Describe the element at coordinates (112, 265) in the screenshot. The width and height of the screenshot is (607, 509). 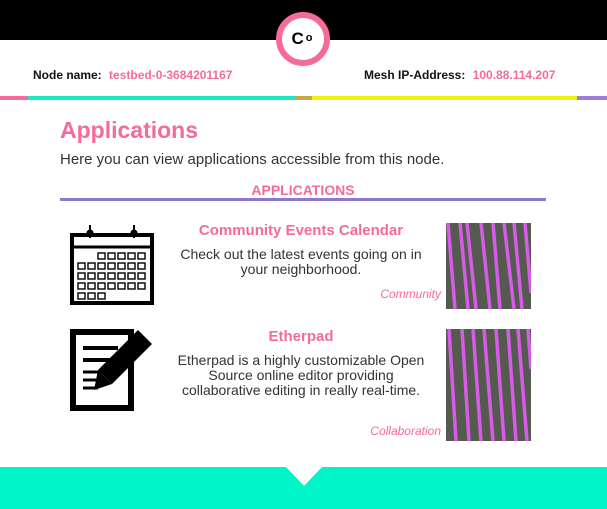
I see `calendar-icon` at that location.